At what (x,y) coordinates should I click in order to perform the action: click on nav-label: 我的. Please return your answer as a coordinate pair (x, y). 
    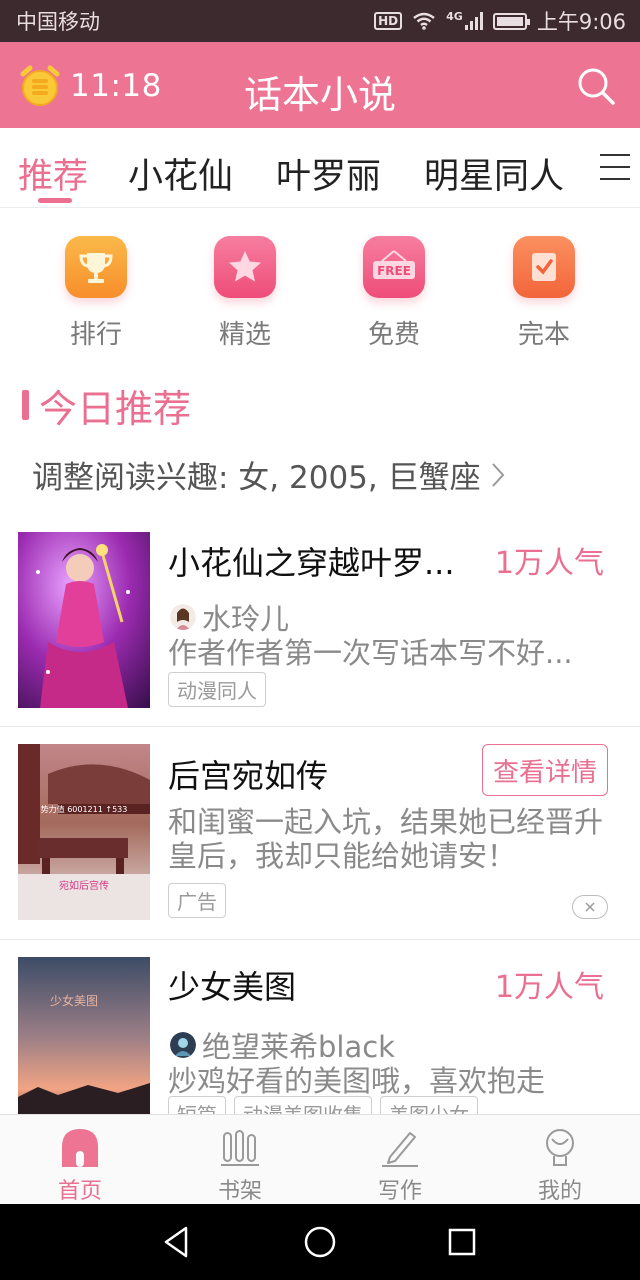
    Looking at the image, I should click on (559, 1191).